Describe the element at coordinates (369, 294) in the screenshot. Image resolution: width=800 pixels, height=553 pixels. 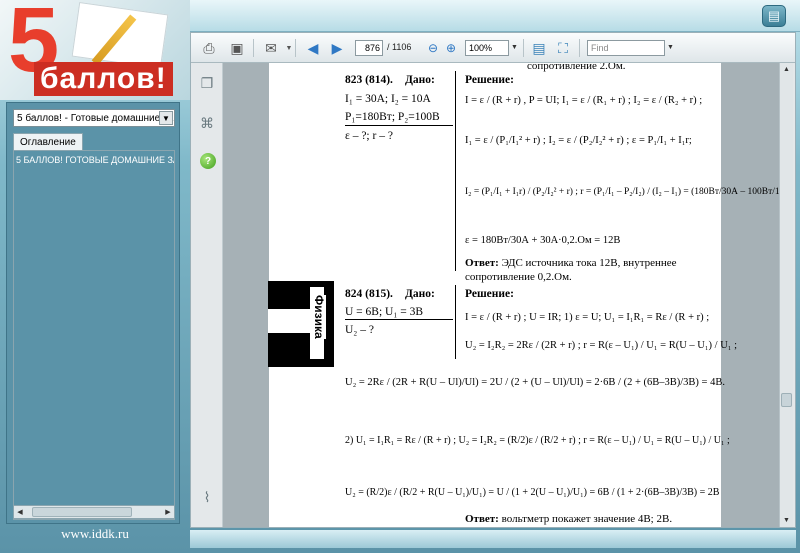
I see `problem-824-number: 824 (815).` at that location.